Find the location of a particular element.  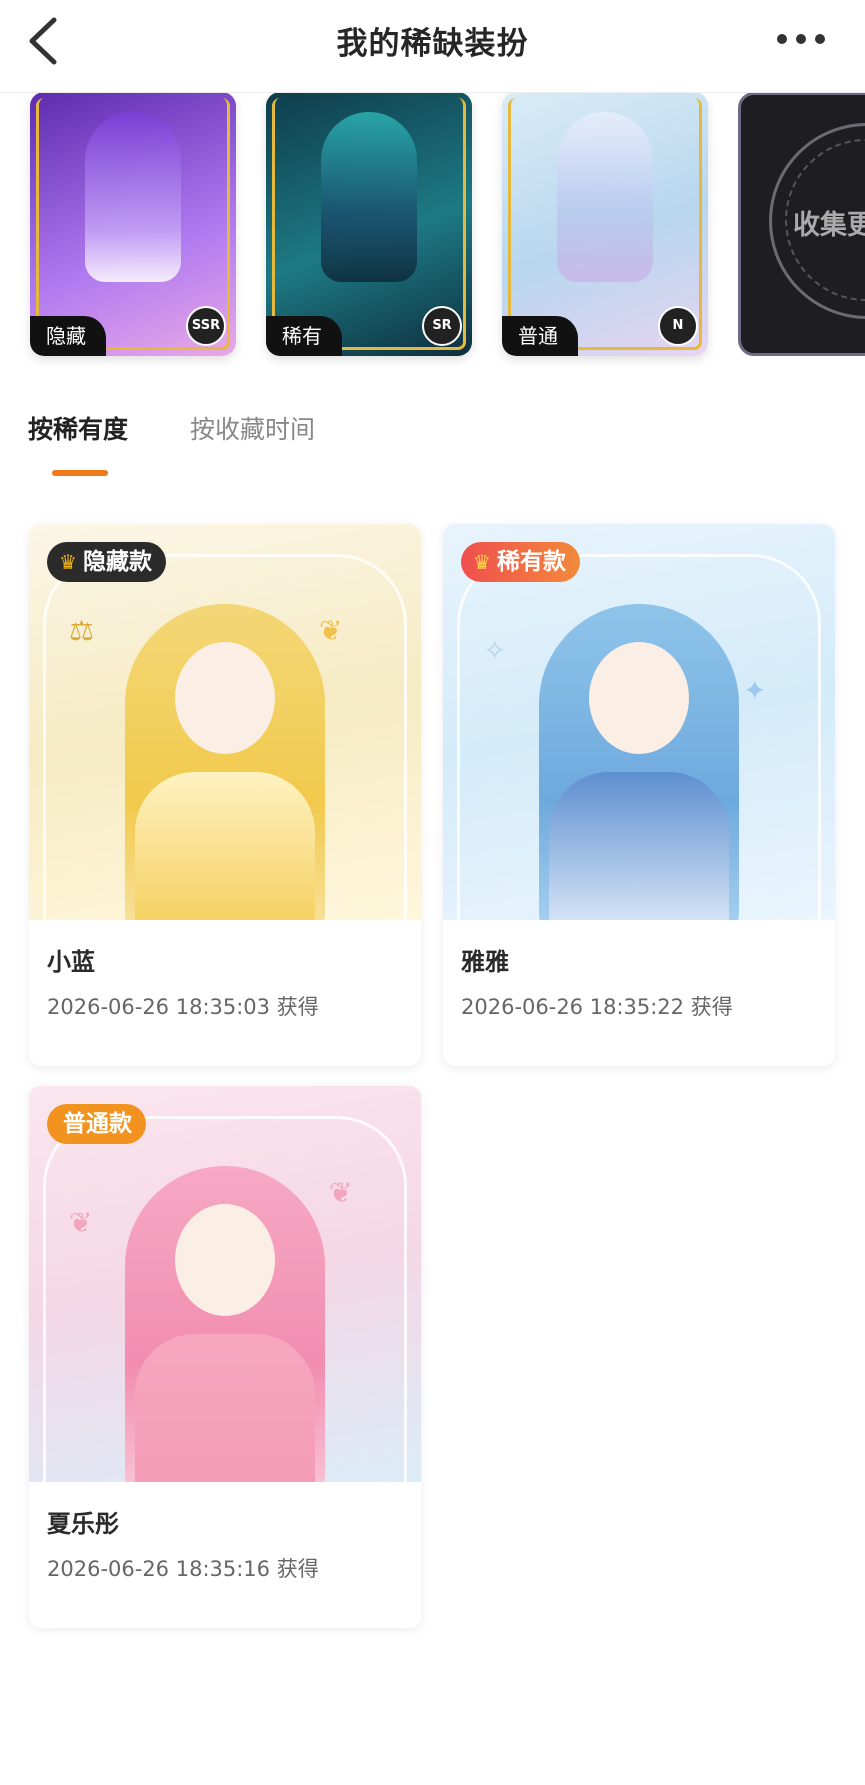

rarity-badge: ♛ 隐藏款 is located at coordinates (106, 562).